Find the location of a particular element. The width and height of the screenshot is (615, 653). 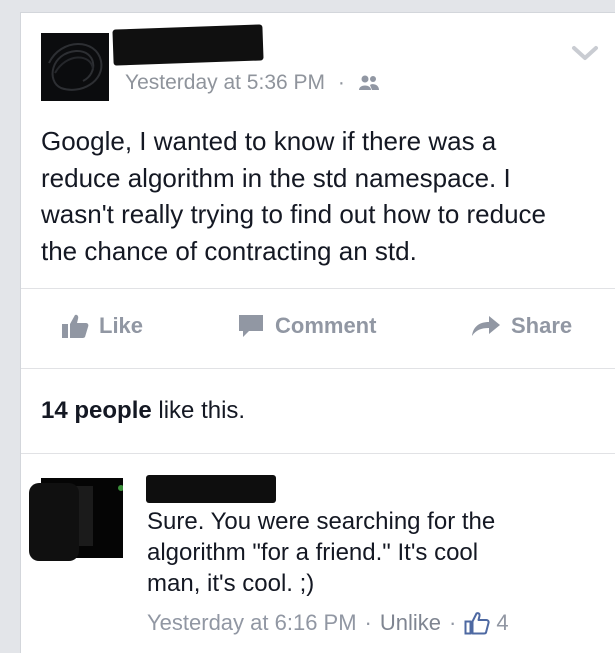

likes-count-link: 14 people is located at coordinates (96, 410).